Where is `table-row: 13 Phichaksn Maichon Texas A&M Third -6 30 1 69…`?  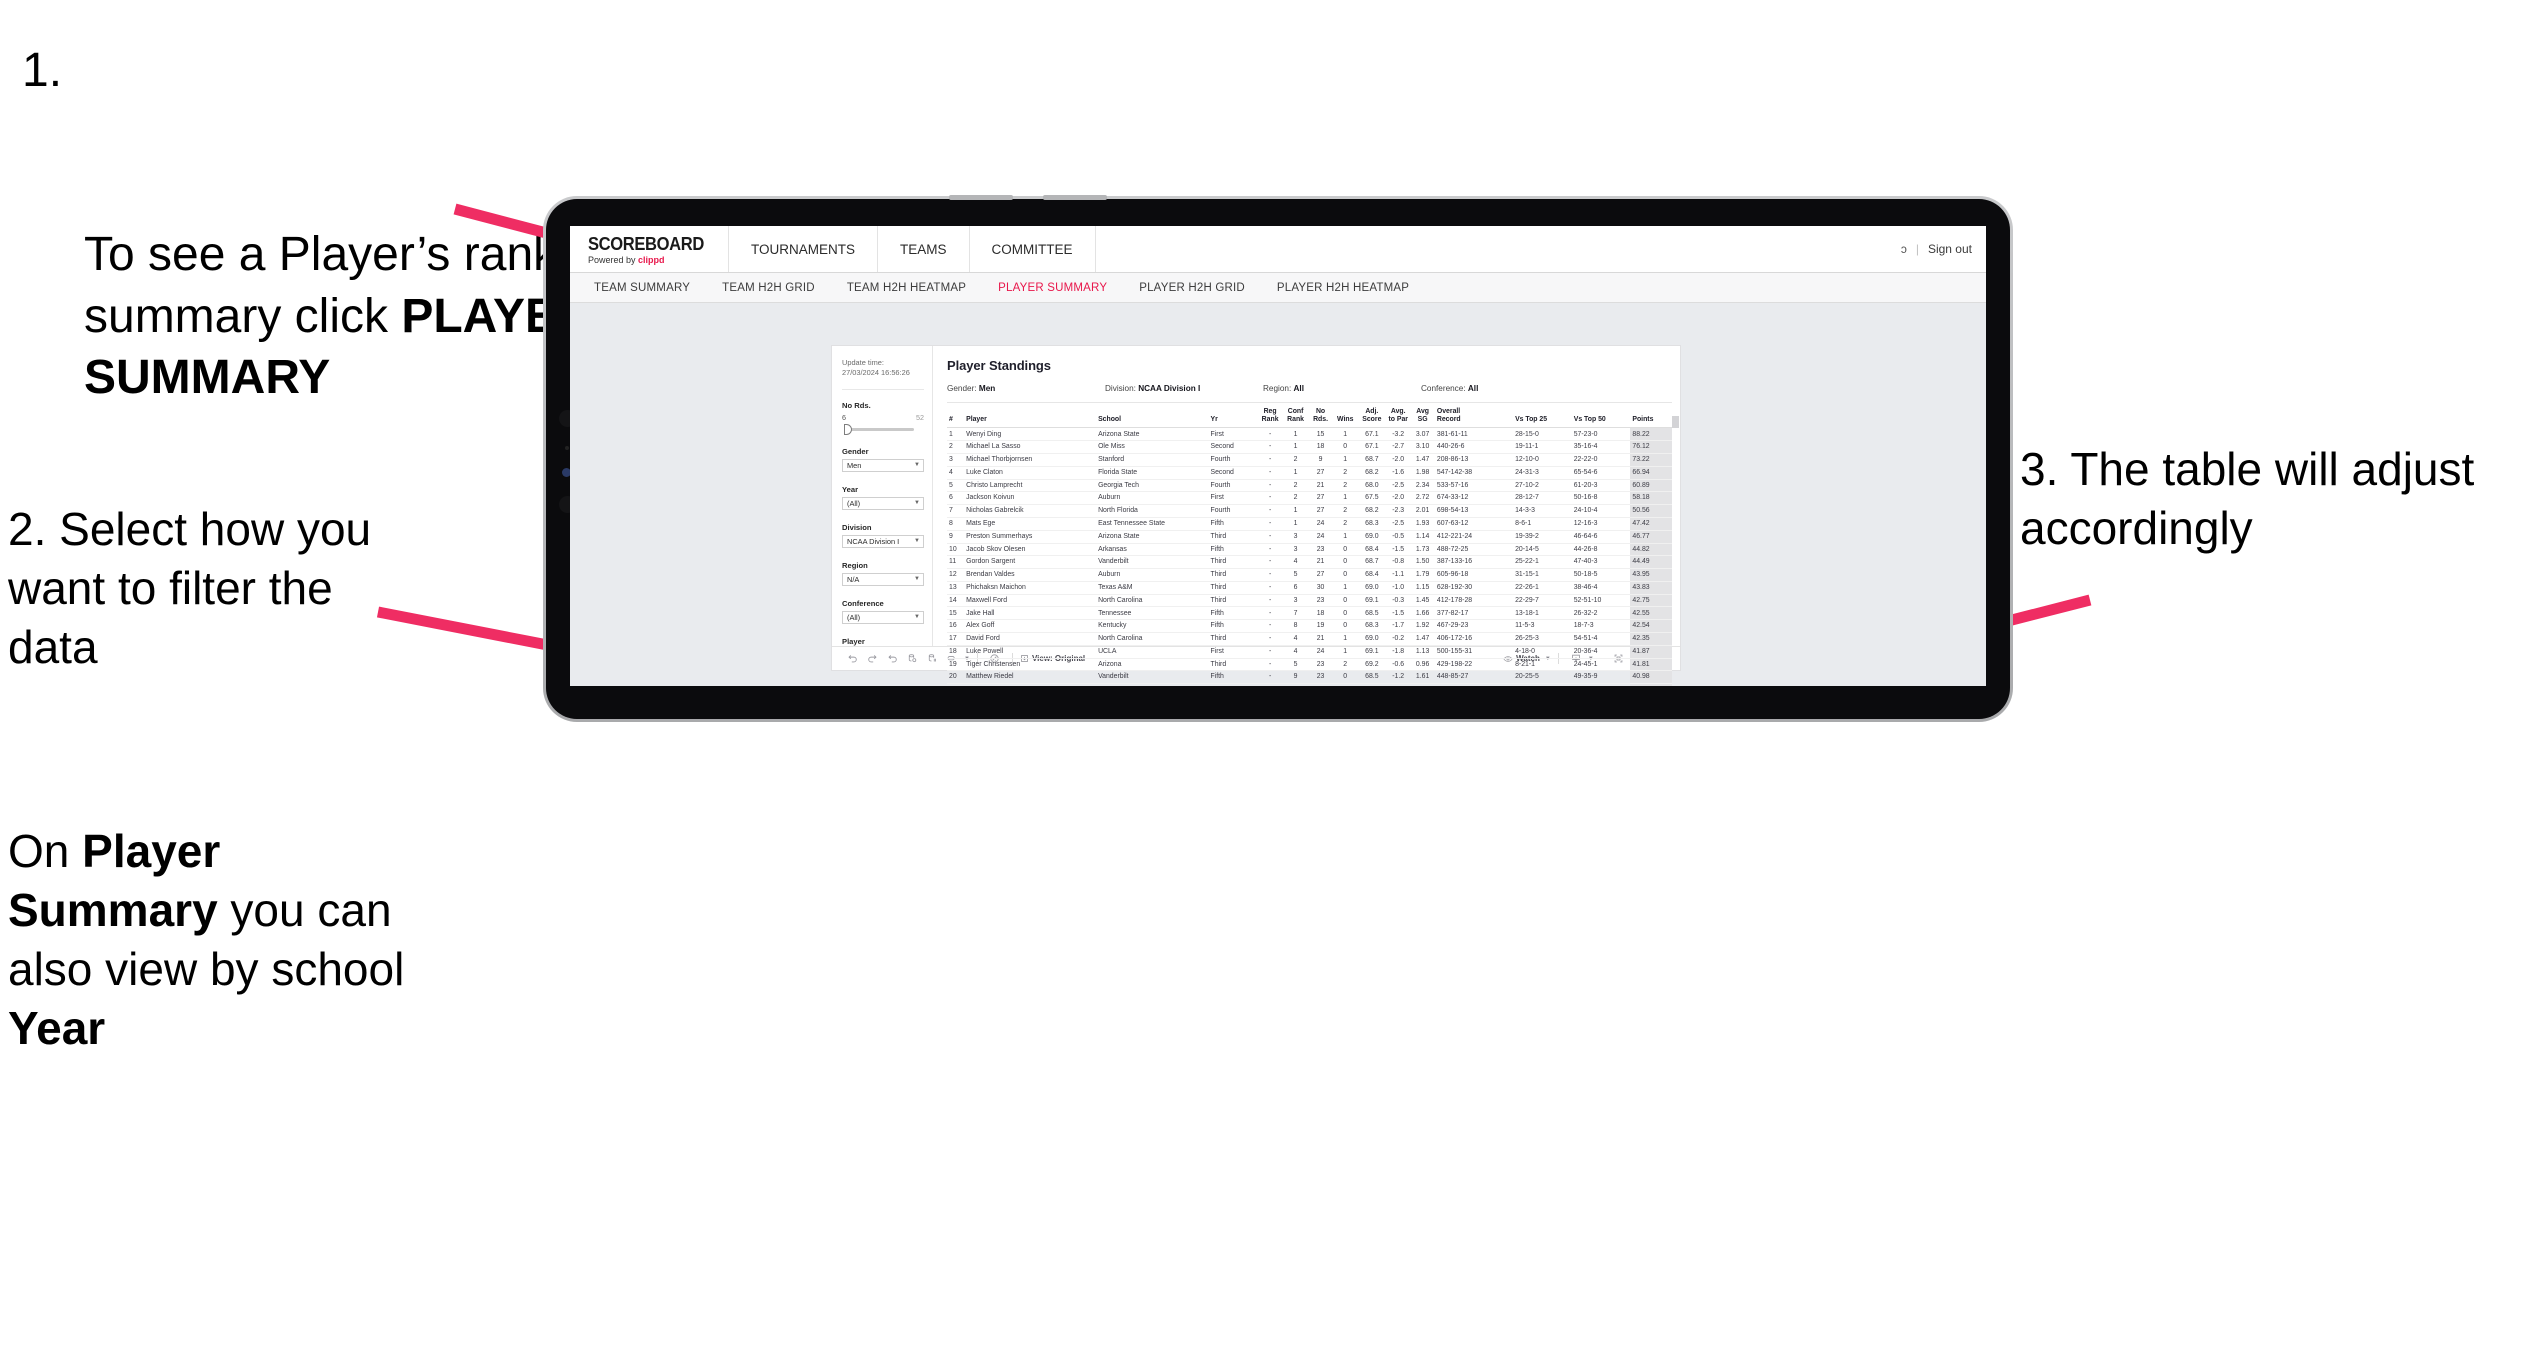
table-row: 13 Phichaksn Maichon Texas A&M Third -6 30 1 69… is located at coordinates (1309, 588).